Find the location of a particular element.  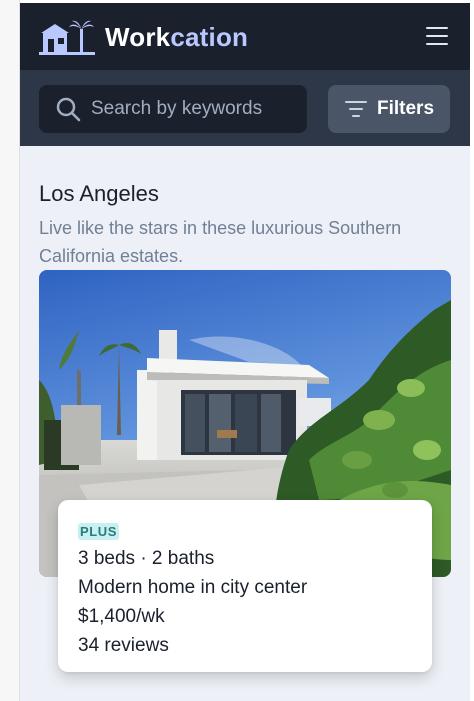

city-title: Los Angeles is located at coordinates (99, 193).